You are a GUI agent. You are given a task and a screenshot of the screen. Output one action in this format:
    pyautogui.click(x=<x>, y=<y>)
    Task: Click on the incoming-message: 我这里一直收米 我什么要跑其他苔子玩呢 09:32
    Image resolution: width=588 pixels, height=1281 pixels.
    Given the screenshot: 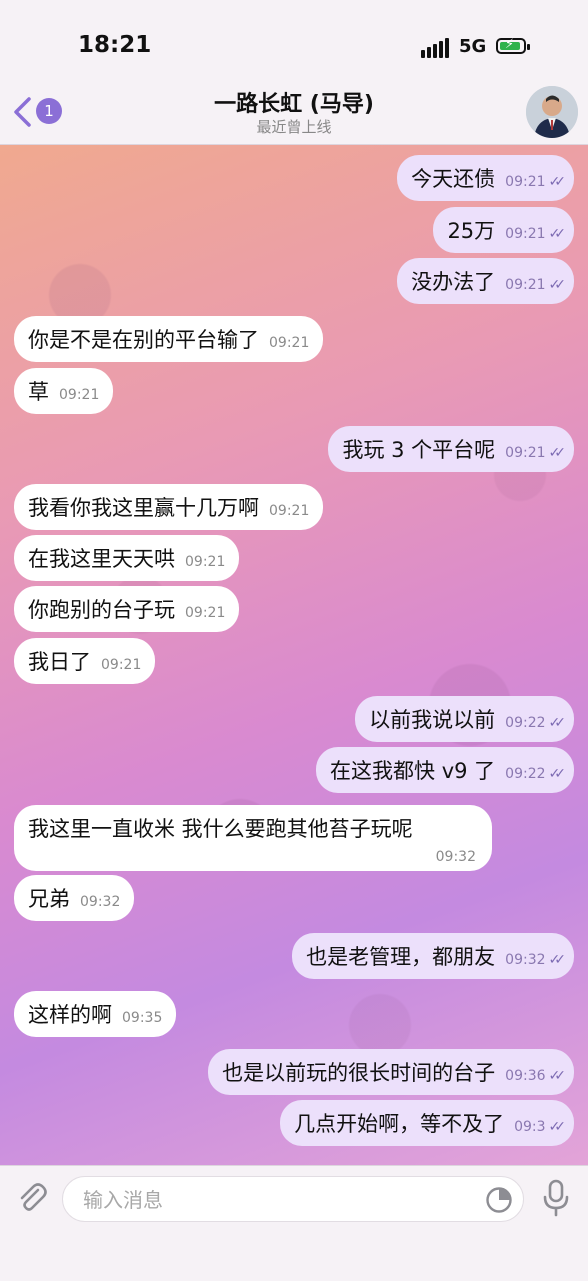 What is the action you would take?
    pyautogui.click(x=253, y=838)
    